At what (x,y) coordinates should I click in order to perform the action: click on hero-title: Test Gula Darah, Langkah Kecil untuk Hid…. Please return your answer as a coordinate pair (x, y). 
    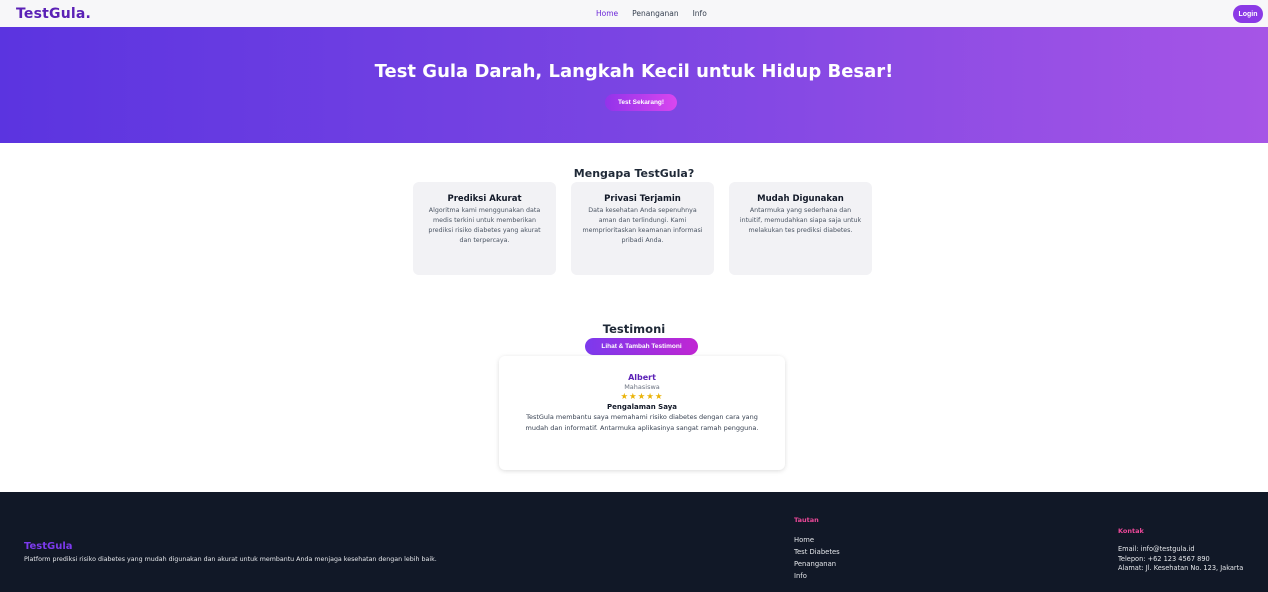
    Looking at the image, I should click on (634, 71).